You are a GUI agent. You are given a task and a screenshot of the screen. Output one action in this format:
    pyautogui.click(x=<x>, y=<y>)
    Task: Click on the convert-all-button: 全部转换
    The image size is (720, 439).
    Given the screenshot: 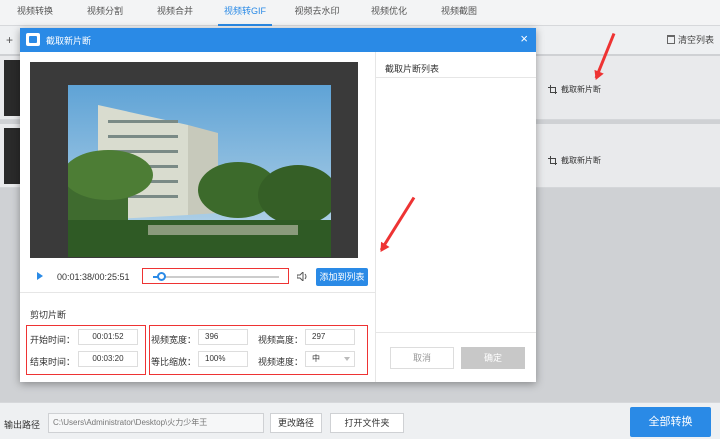 What is the action you would take?
    pyautogui.click(x=670, y=422)
    